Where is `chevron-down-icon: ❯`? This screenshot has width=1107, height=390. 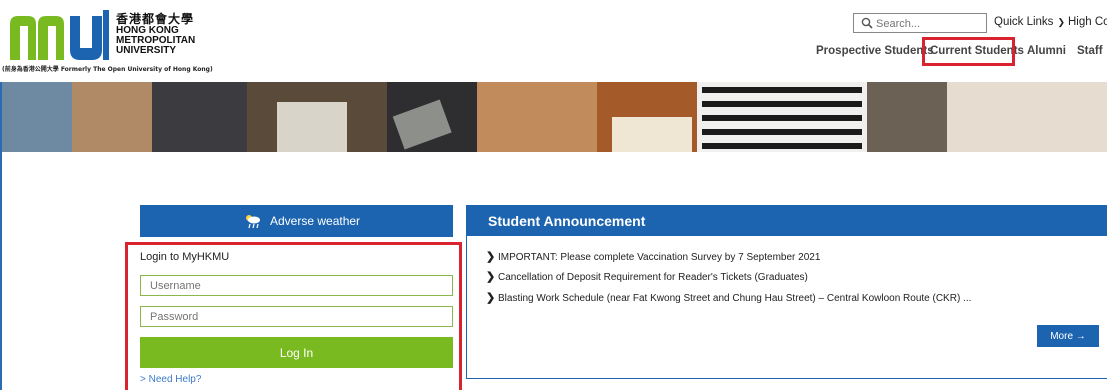 chevron-down-icon: ❯ is located at coordinates (1061, 22).